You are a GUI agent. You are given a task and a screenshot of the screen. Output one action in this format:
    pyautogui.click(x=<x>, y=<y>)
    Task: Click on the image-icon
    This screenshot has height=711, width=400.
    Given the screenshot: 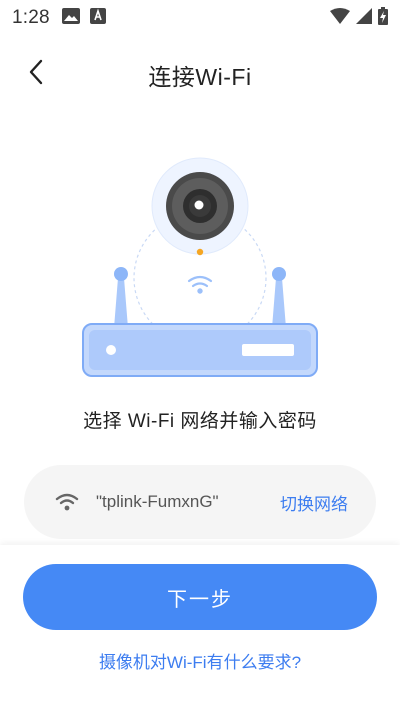 What is the action you would take?
    pyautogui.click(x=70, y=18)
    